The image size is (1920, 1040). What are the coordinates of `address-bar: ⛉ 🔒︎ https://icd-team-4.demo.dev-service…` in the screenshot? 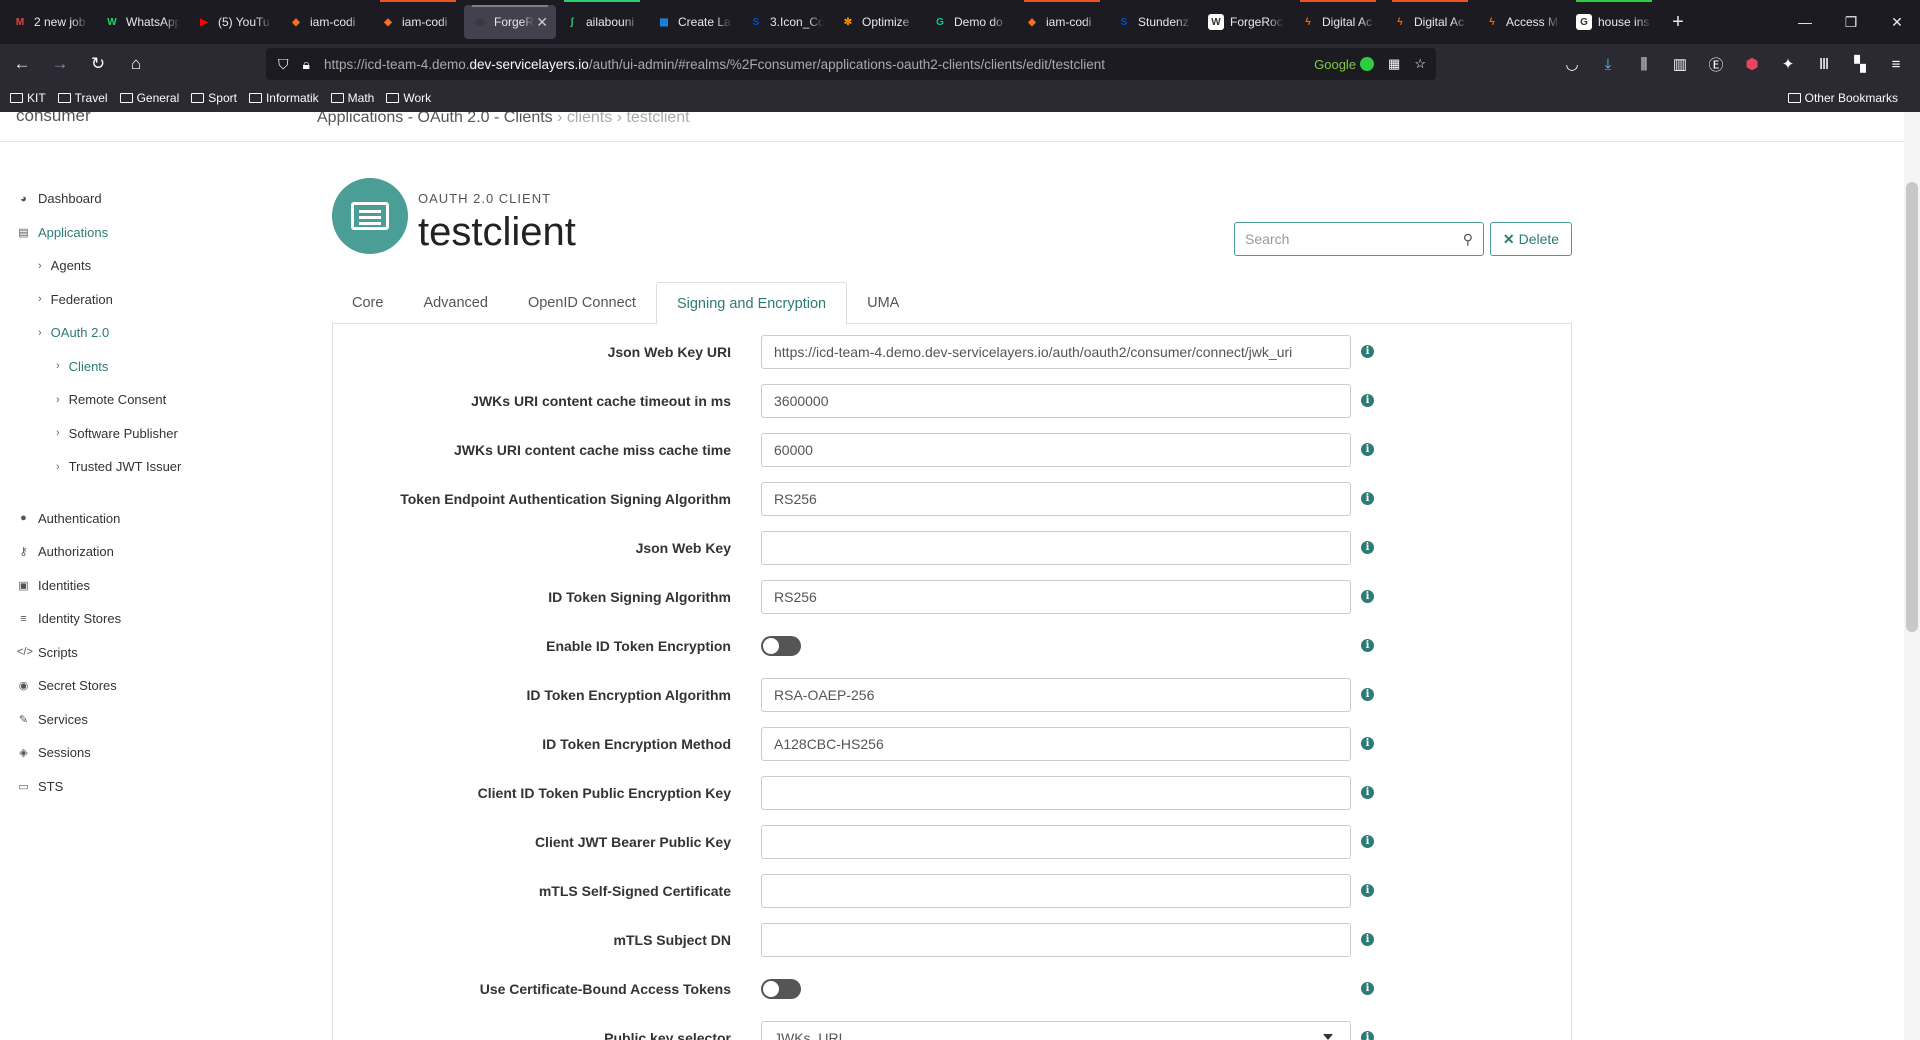 It's located at (851, 64).